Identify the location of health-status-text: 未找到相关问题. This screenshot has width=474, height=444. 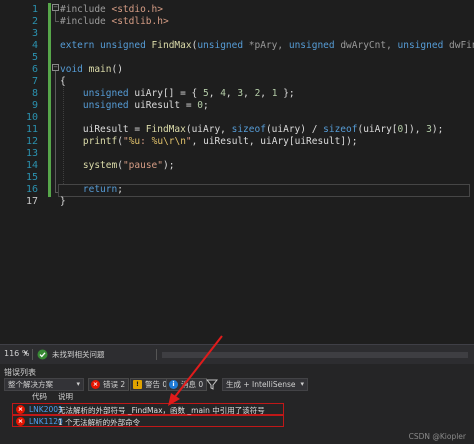
(78, 354).